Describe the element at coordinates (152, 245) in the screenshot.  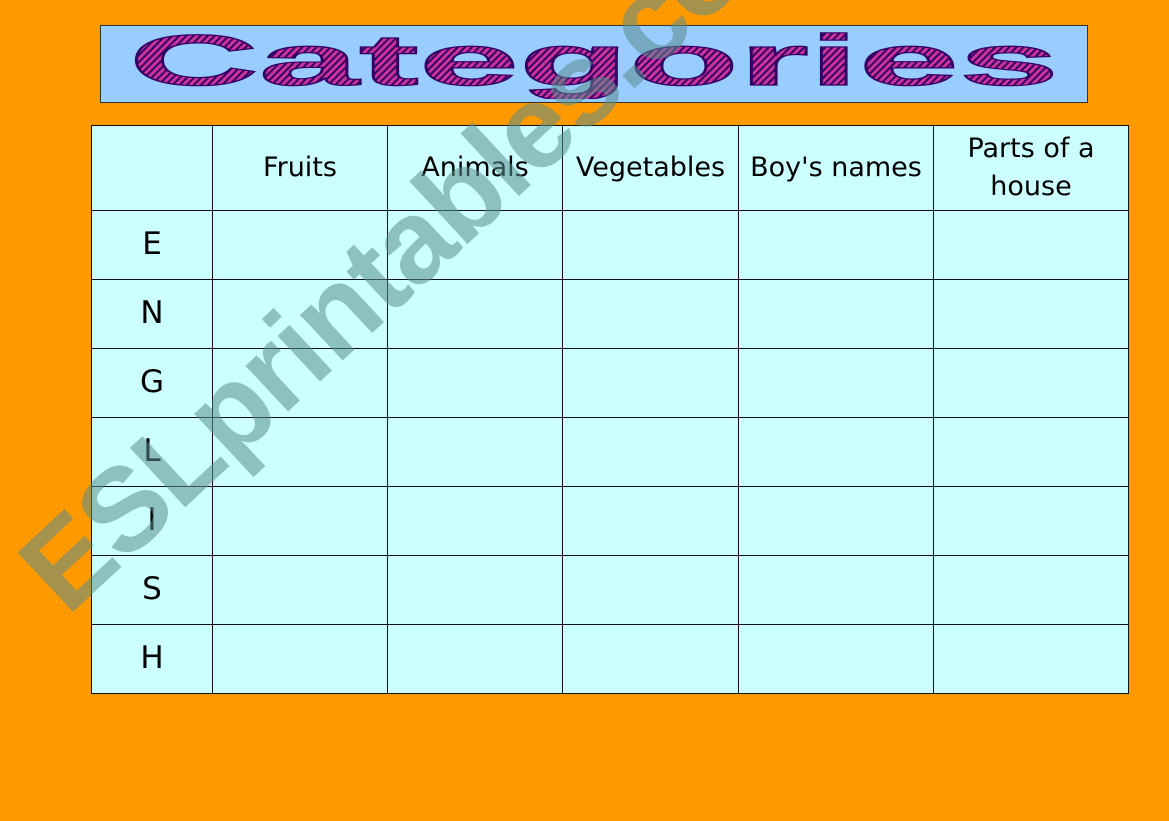
I see `row-letter: E` at that location.